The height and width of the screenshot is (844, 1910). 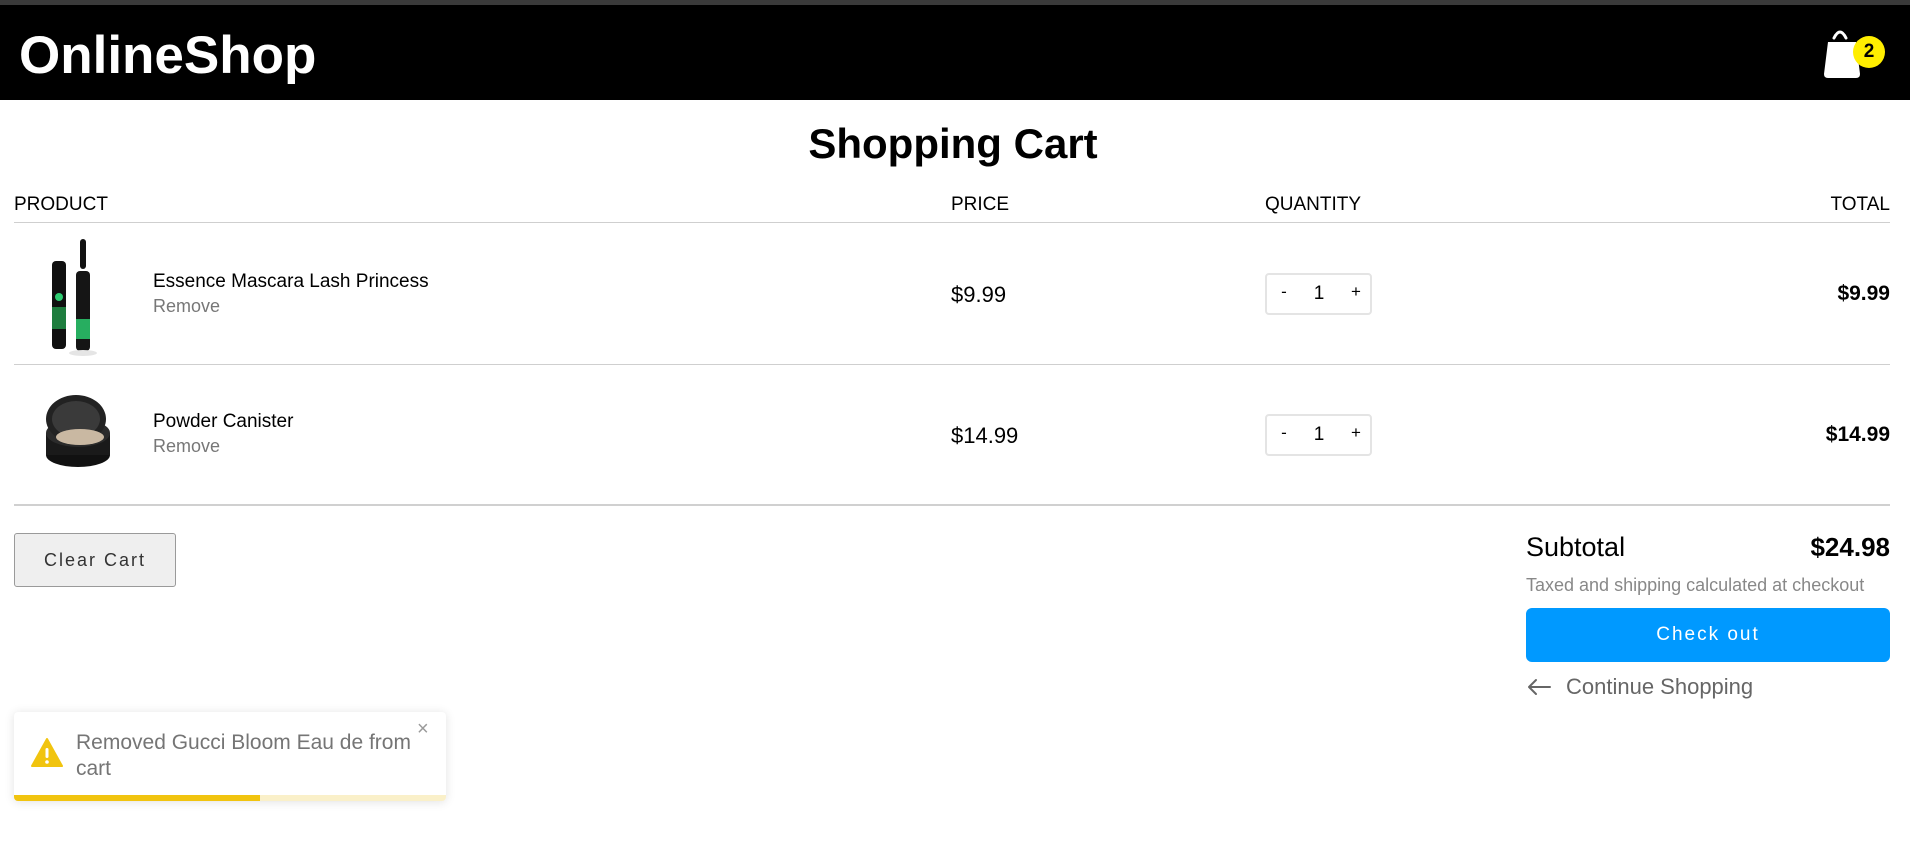 I want to click on continue-shopping-label: Continue Shopping, so click(x=1660, y=686).